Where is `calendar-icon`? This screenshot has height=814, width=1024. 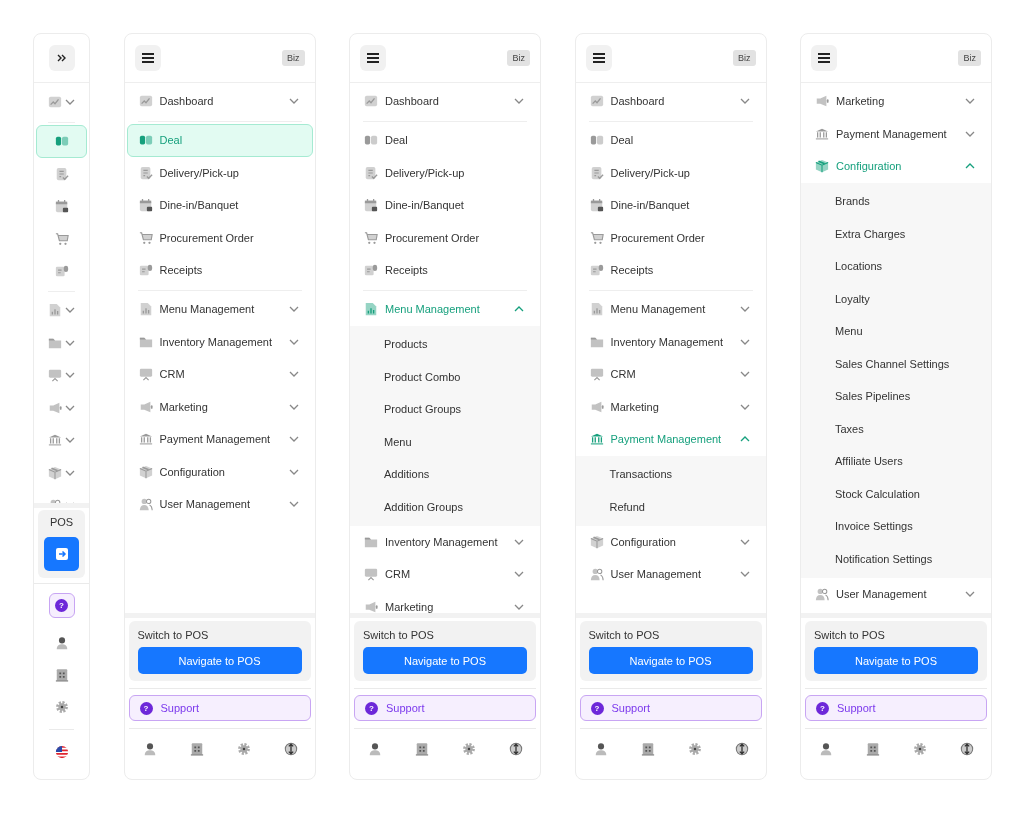 calendar-icon is located at coordinates (371, 205).